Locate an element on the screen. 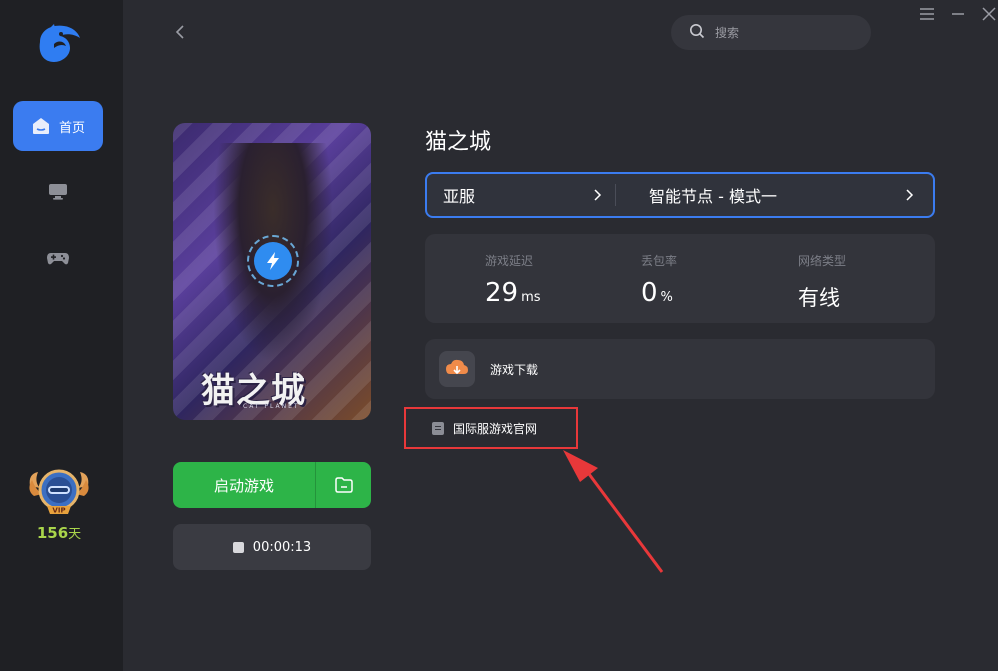 The height and width of the screenshot is (671, 998). sidebar: 首页 VIP 156天 is located at coordinates (61, 335).